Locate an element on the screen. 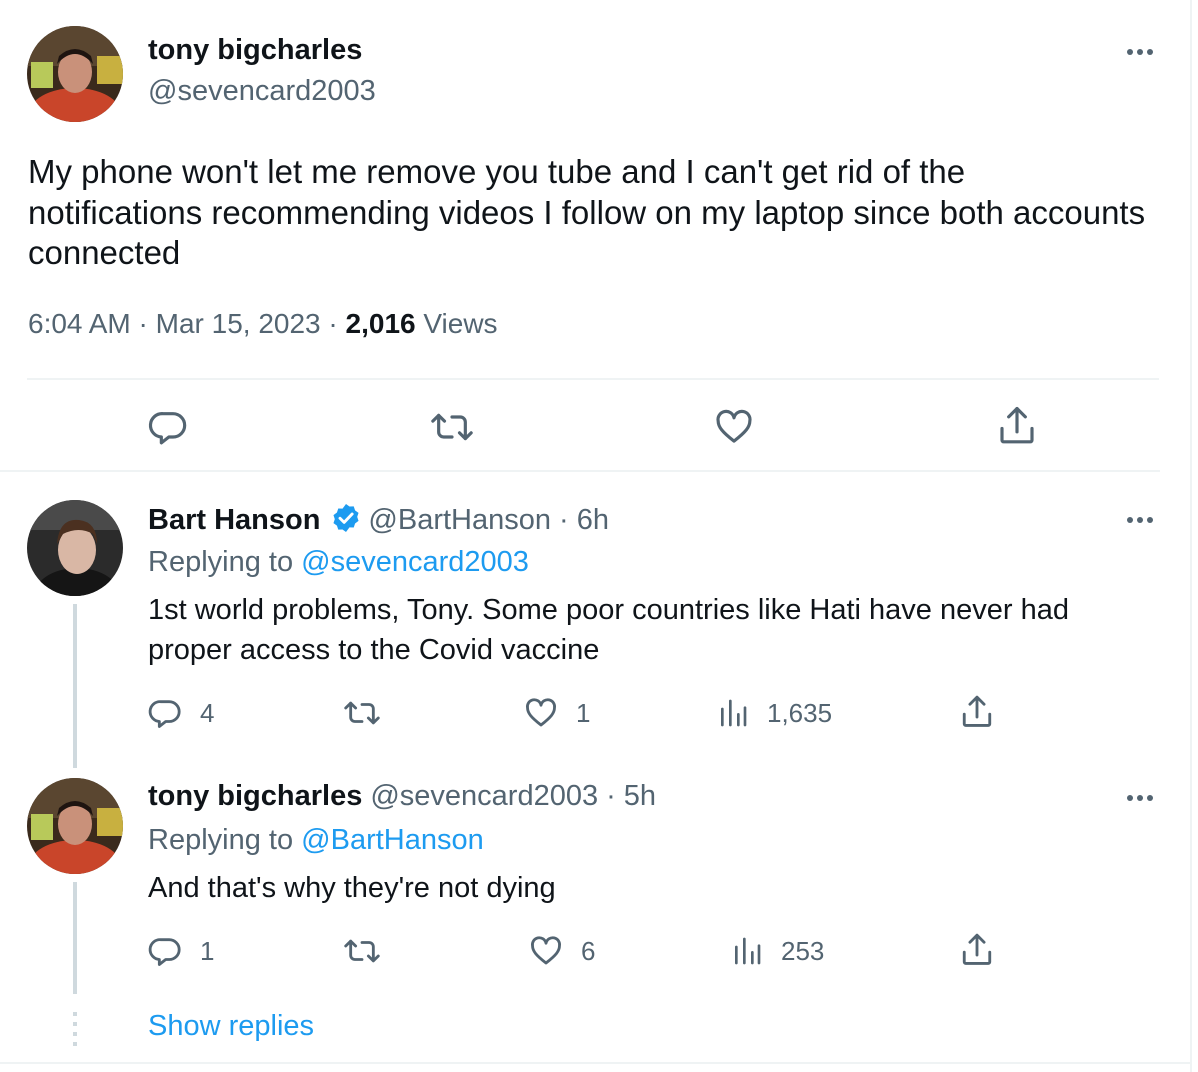  replying-to: Replying to @BartHanson is located at coordinates (316, 840).